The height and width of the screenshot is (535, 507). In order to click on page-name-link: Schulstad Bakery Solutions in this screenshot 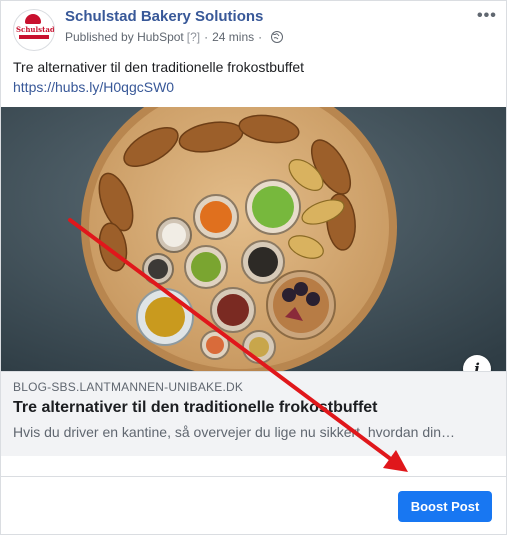, I will do `click(164, 16)`.